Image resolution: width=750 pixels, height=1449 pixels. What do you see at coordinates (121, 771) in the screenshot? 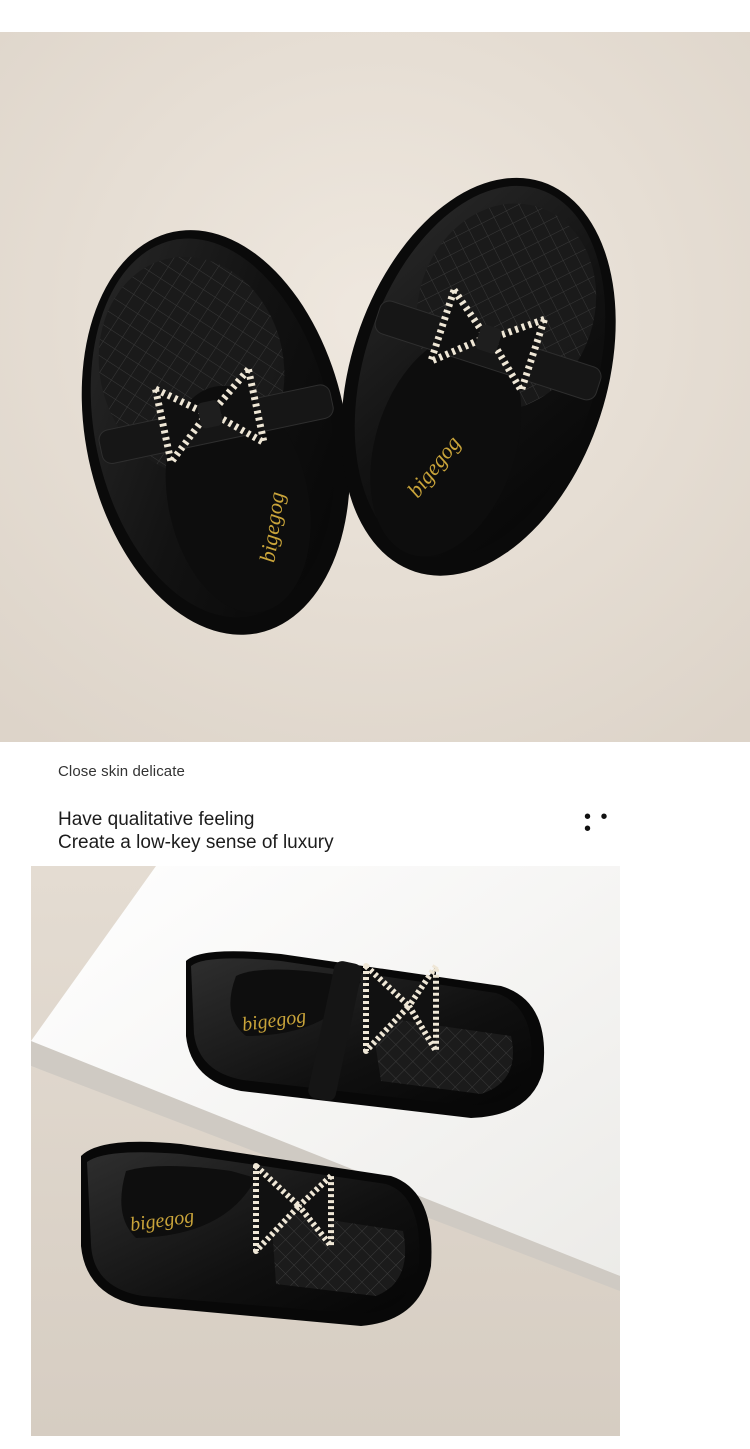
I see `section-subtitle: Close skin delicate` at bounding box center [121, 771].